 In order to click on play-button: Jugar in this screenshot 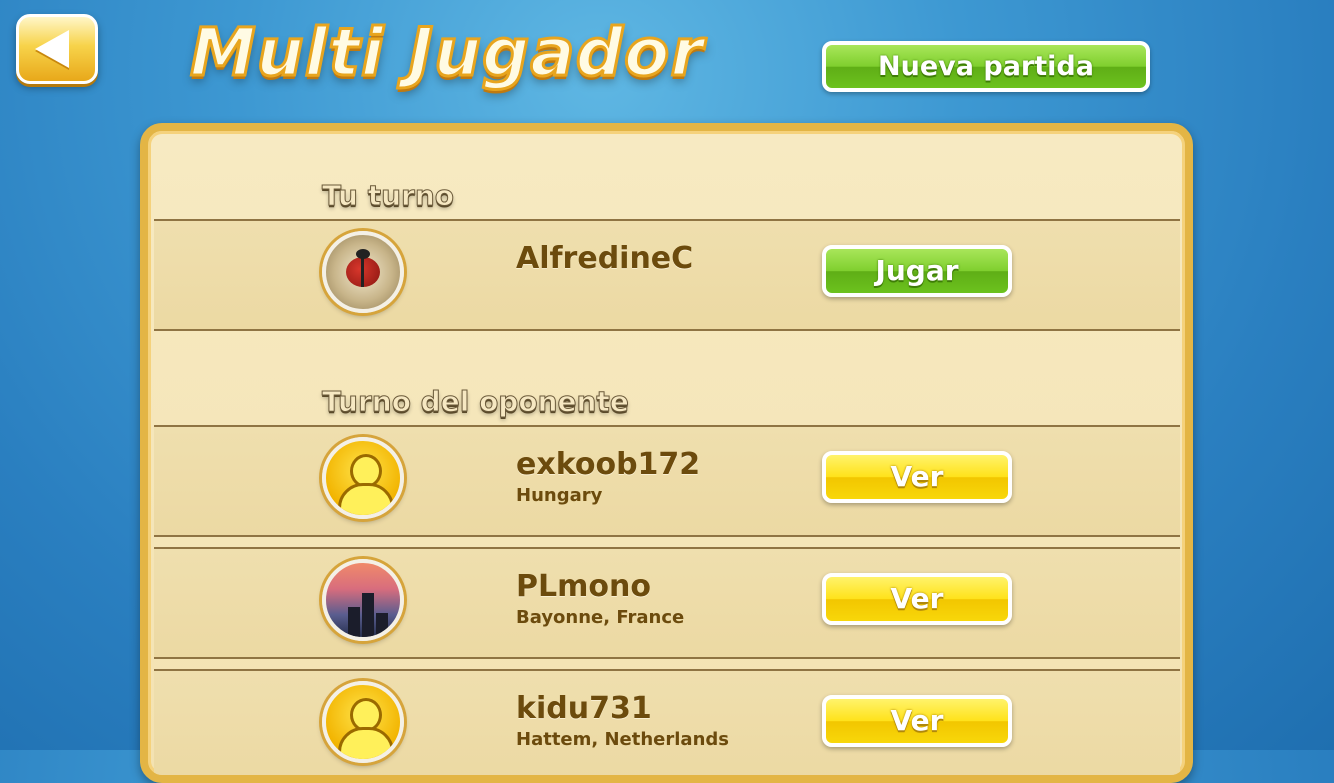, I will do `click(917, 271)`.